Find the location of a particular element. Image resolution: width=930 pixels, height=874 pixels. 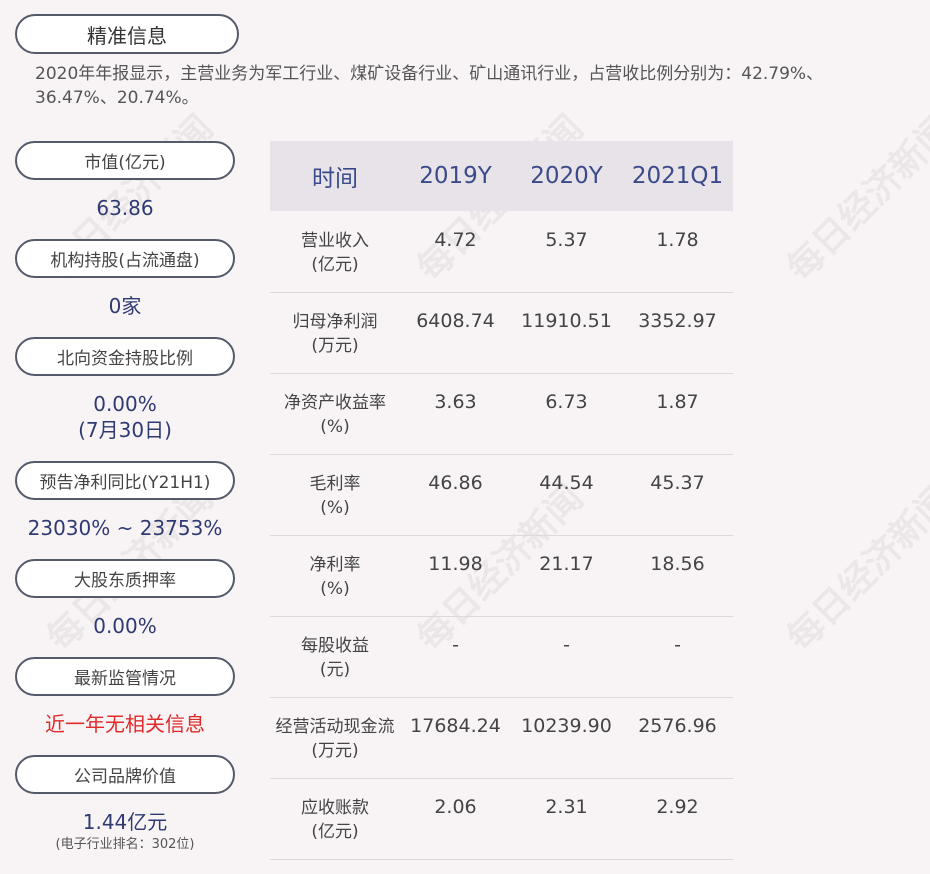

table-row: 毛利率 (%) 46.86 44.54 45.37 is located at coordinates (501, 495).